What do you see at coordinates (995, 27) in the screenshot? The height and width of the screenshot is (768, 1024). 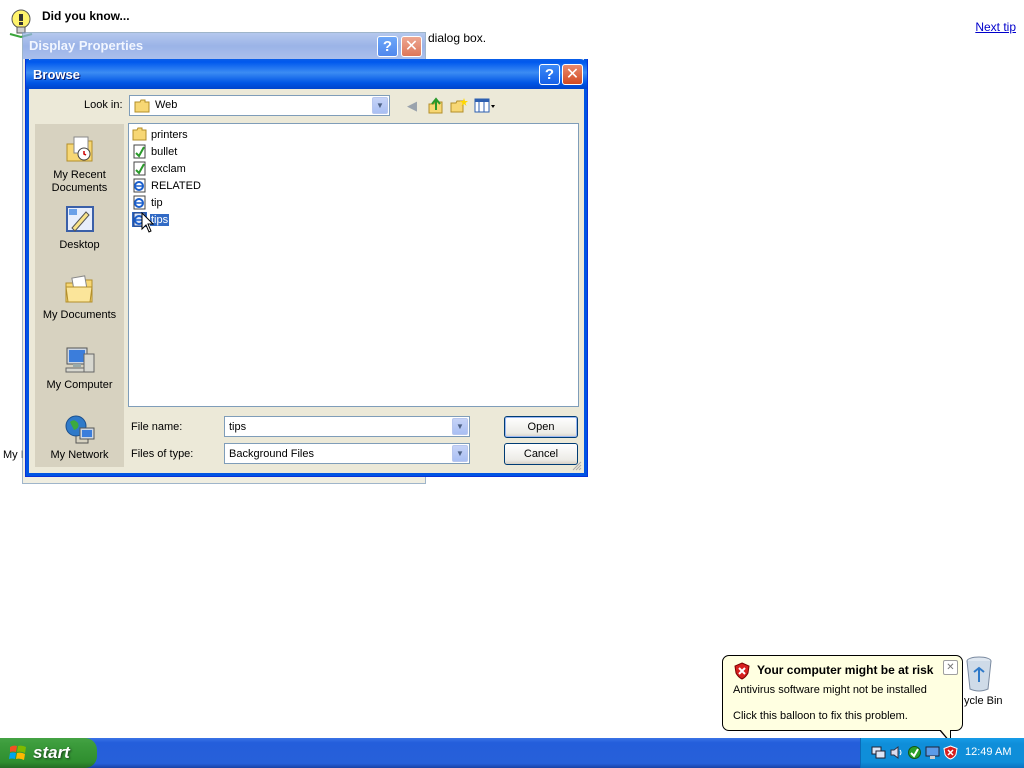 I see `next-tip-link: Next tip` at bounding box center [995, 27].